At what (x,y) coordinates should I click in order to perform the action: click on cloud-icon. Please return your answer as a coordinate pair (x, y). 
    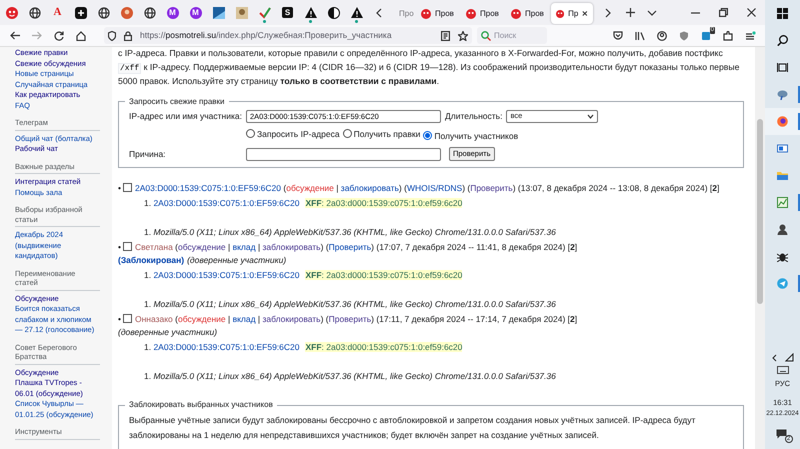
    Looking at the image, I should click on (782, 94).